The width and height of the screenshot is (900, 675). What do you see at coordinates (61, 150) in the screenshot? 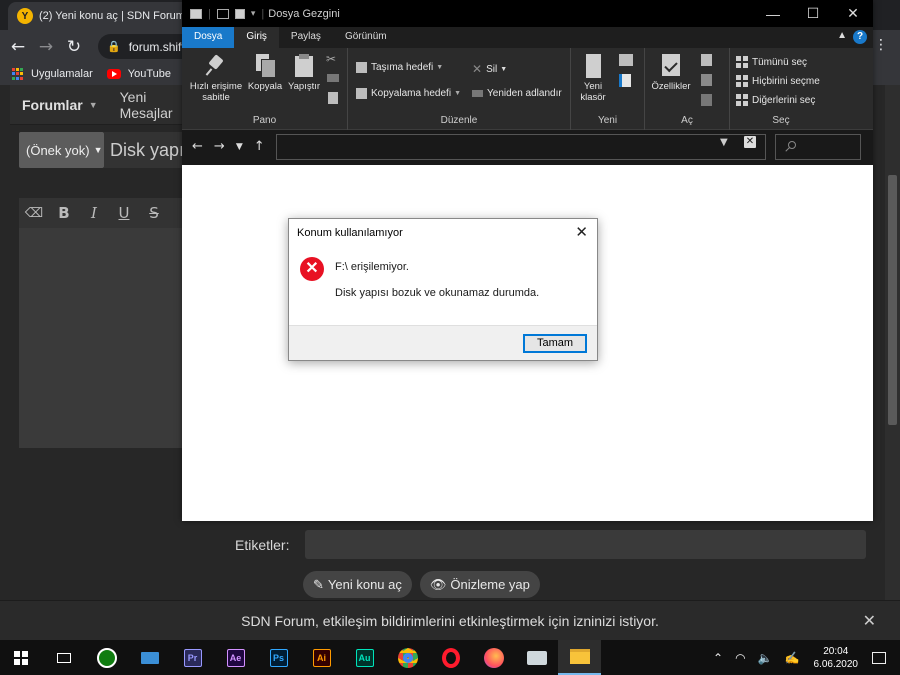
I see `prefix-select: (Önek yok) ▼` at bounding box center [61, 150].